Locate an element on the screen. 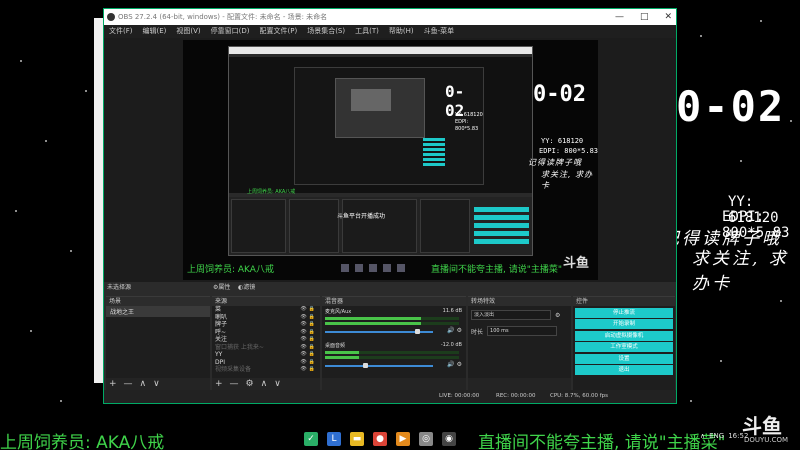  source-down-button: ∨ is located at coordinates (277, 384).